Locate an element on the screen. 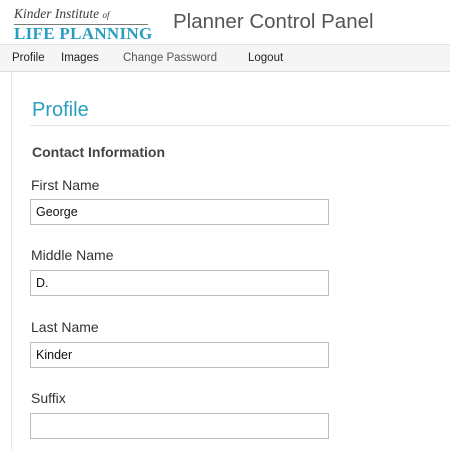  last-name-label: Last Name is located at coordinates (65, 327).